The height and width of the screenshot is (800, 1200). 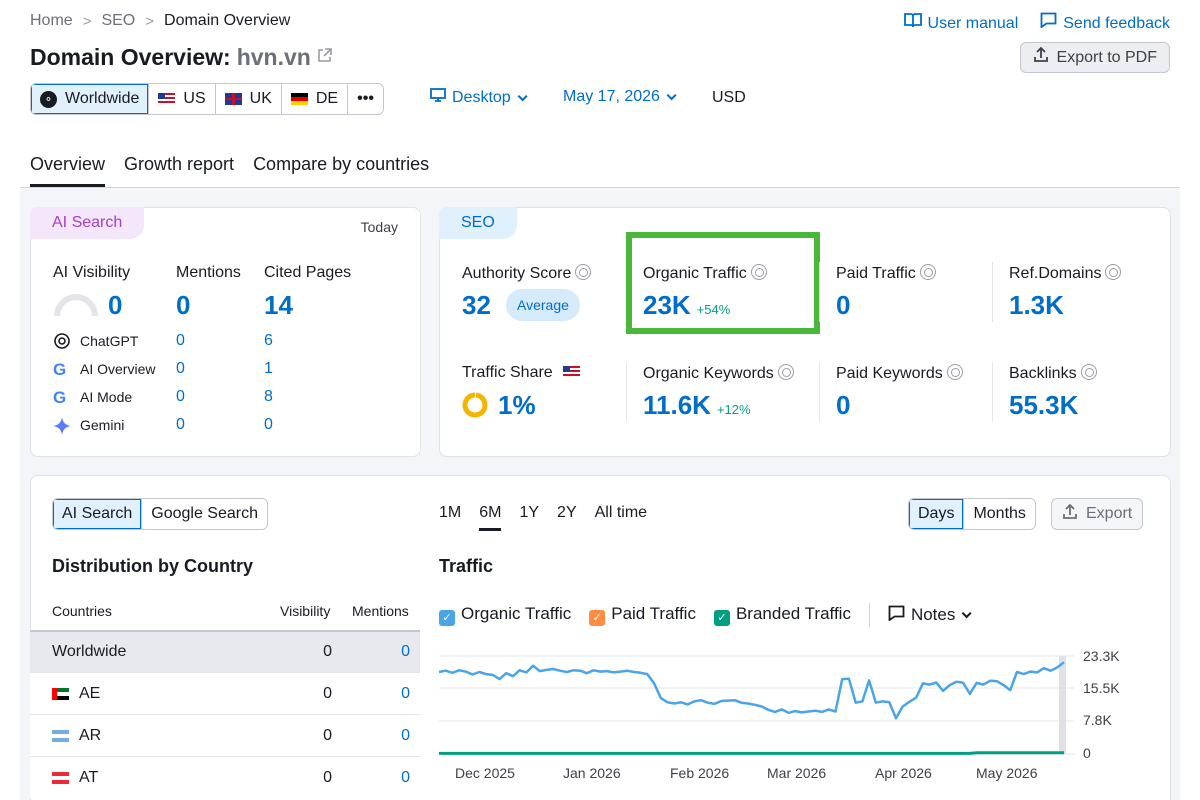 I want to click on y-tick-label: 0, so click(x=1087, y=753).